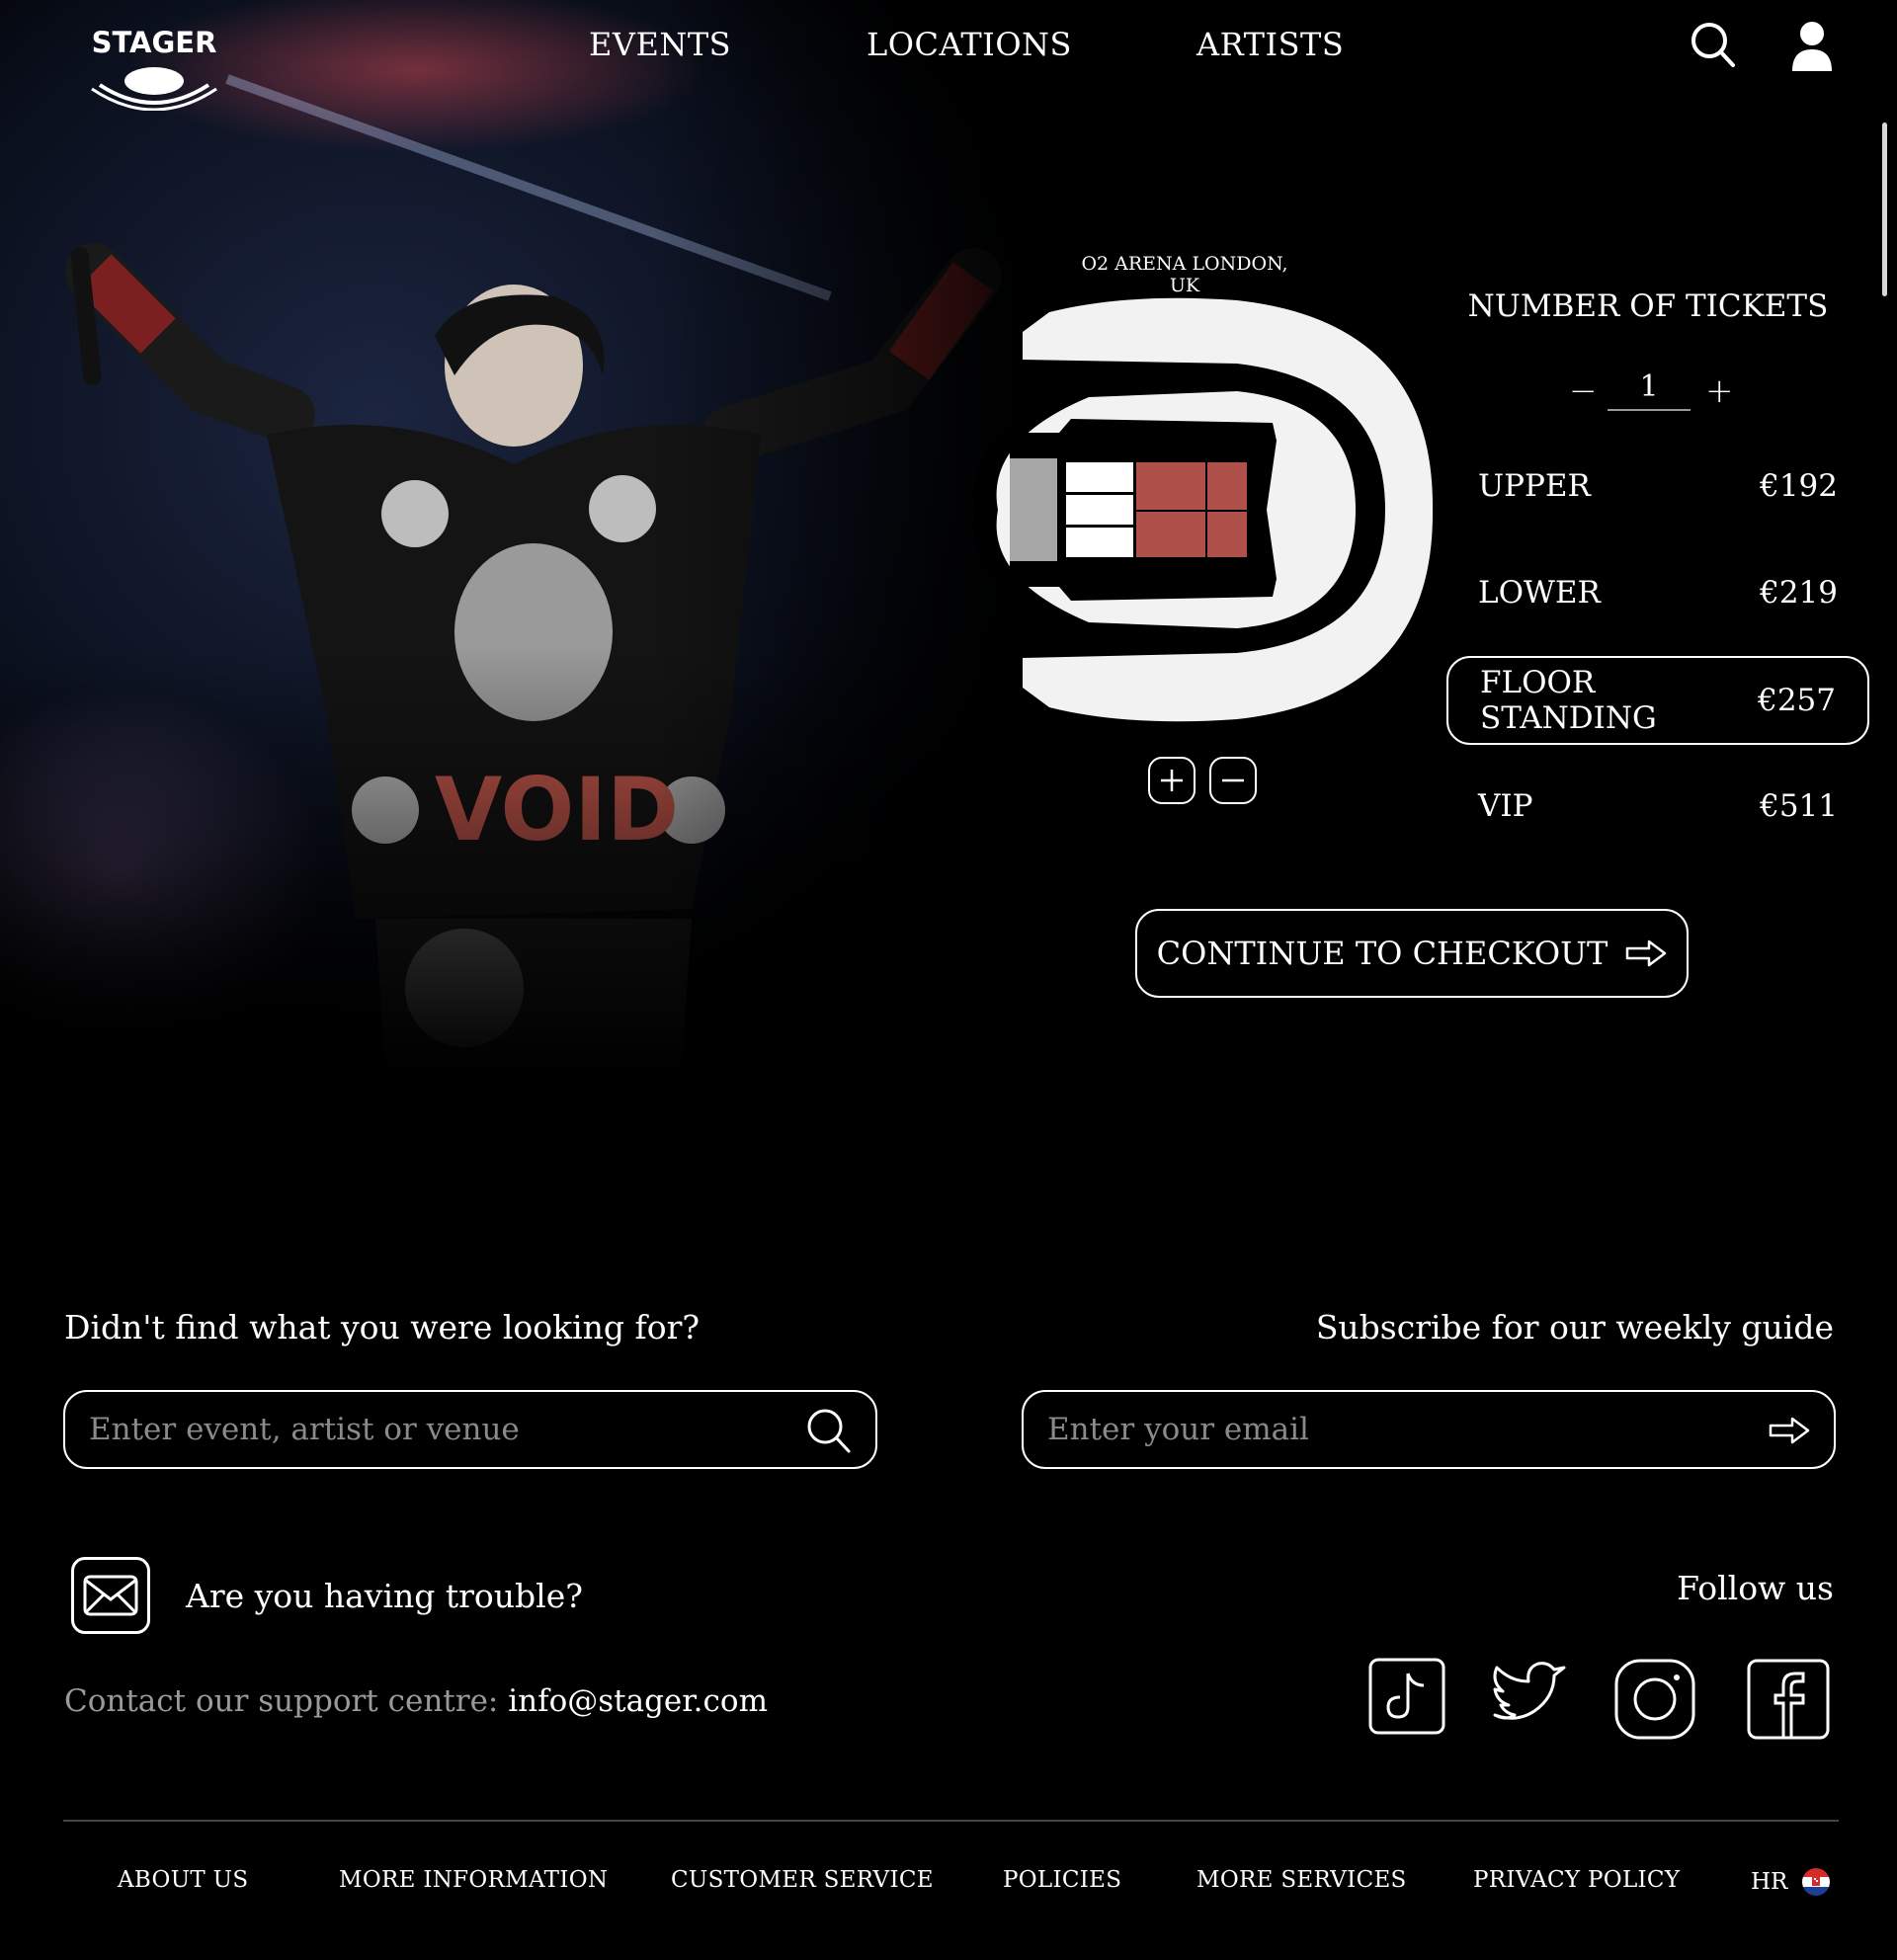 The image size is (1897, 1960). I want to click on quantity-decrease-button: −, so click(1583, 391).